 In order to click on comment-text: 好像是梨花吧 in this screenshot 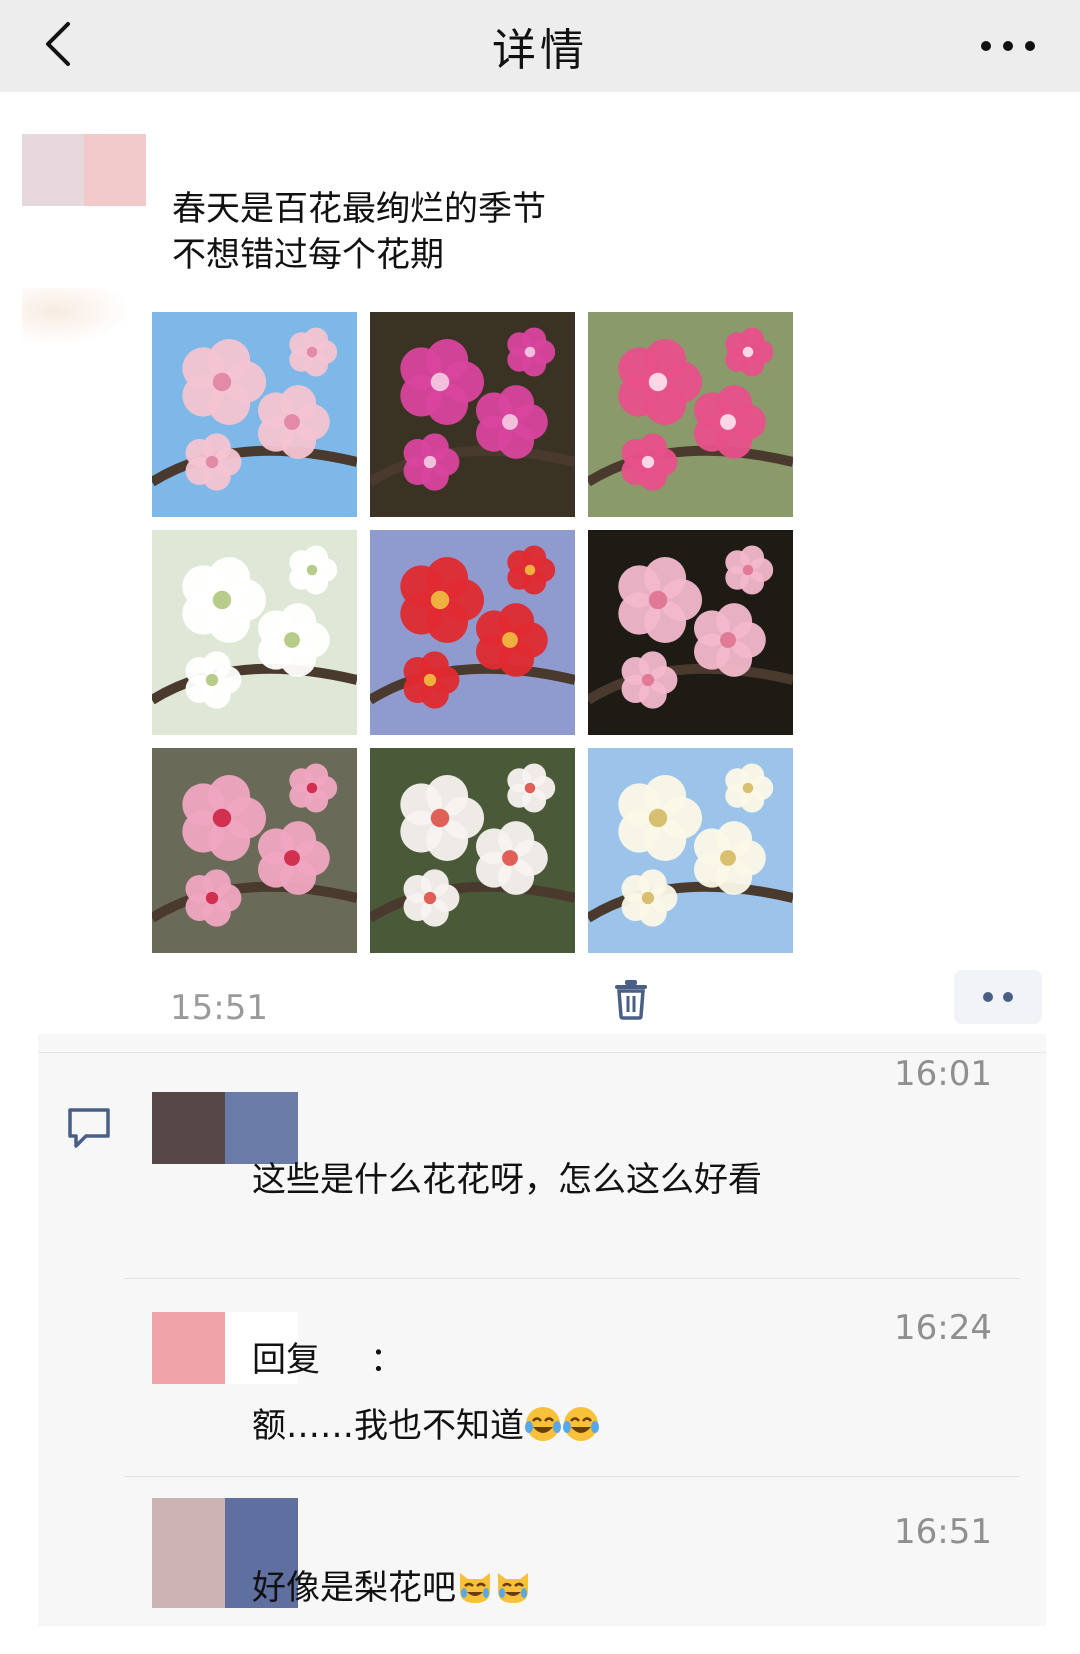, I will do `click(354, 1588)`.